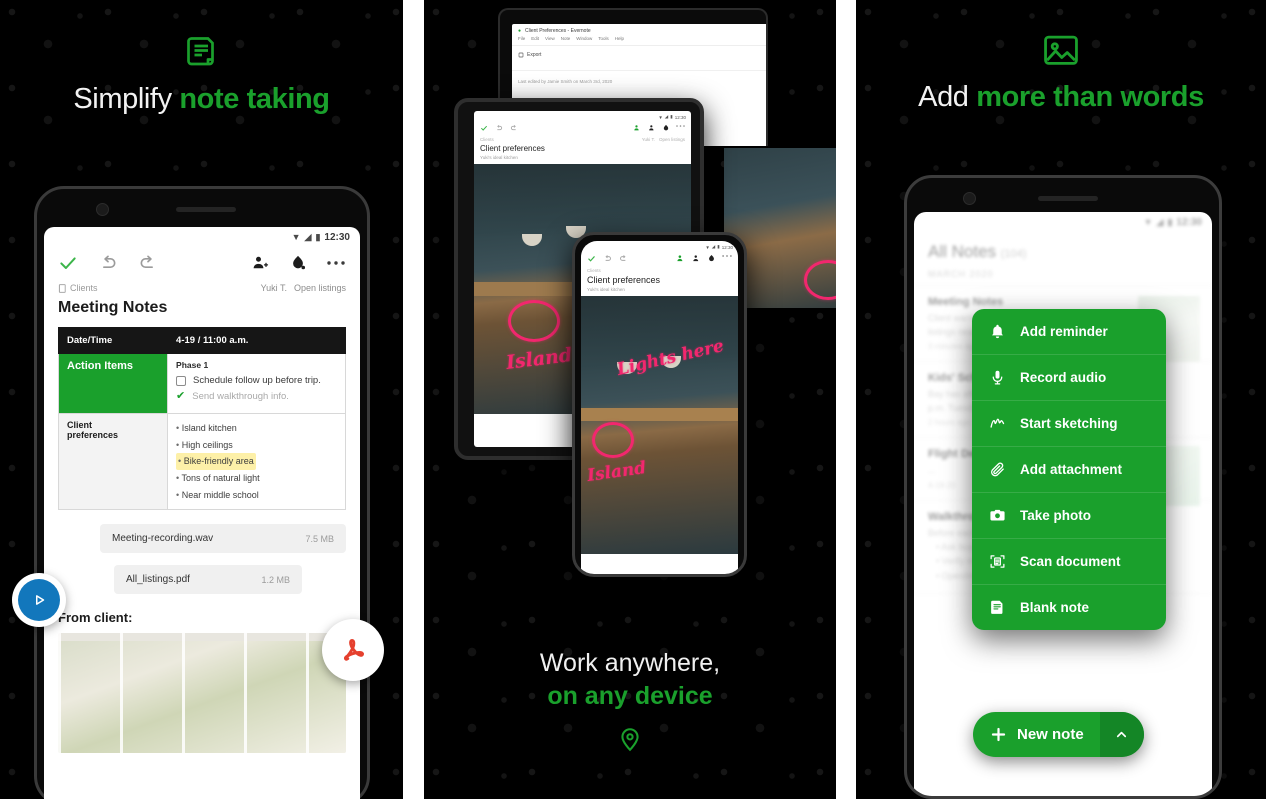 This screenshot has height=799, width=1266. What do you see at coordinates (521, 55) in the screenshot?
I see `export-icon` at bounding box center [521, 55].